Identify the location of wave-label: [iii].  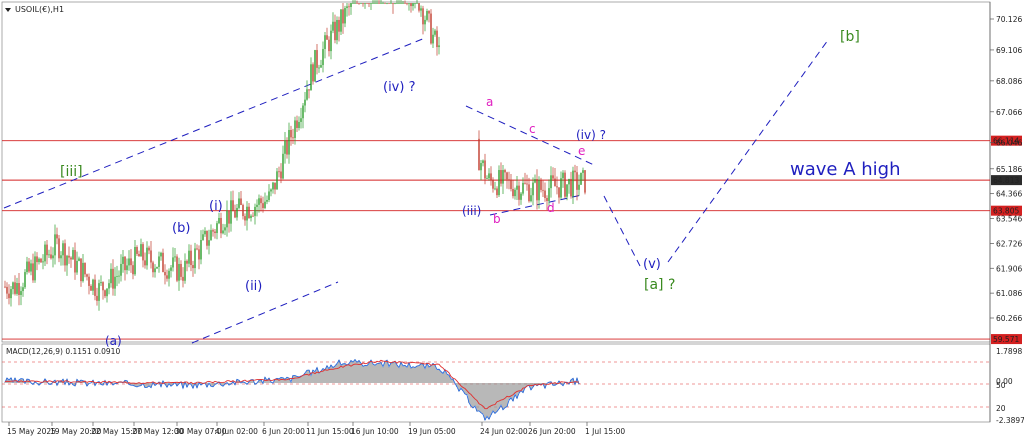
(71, 172).